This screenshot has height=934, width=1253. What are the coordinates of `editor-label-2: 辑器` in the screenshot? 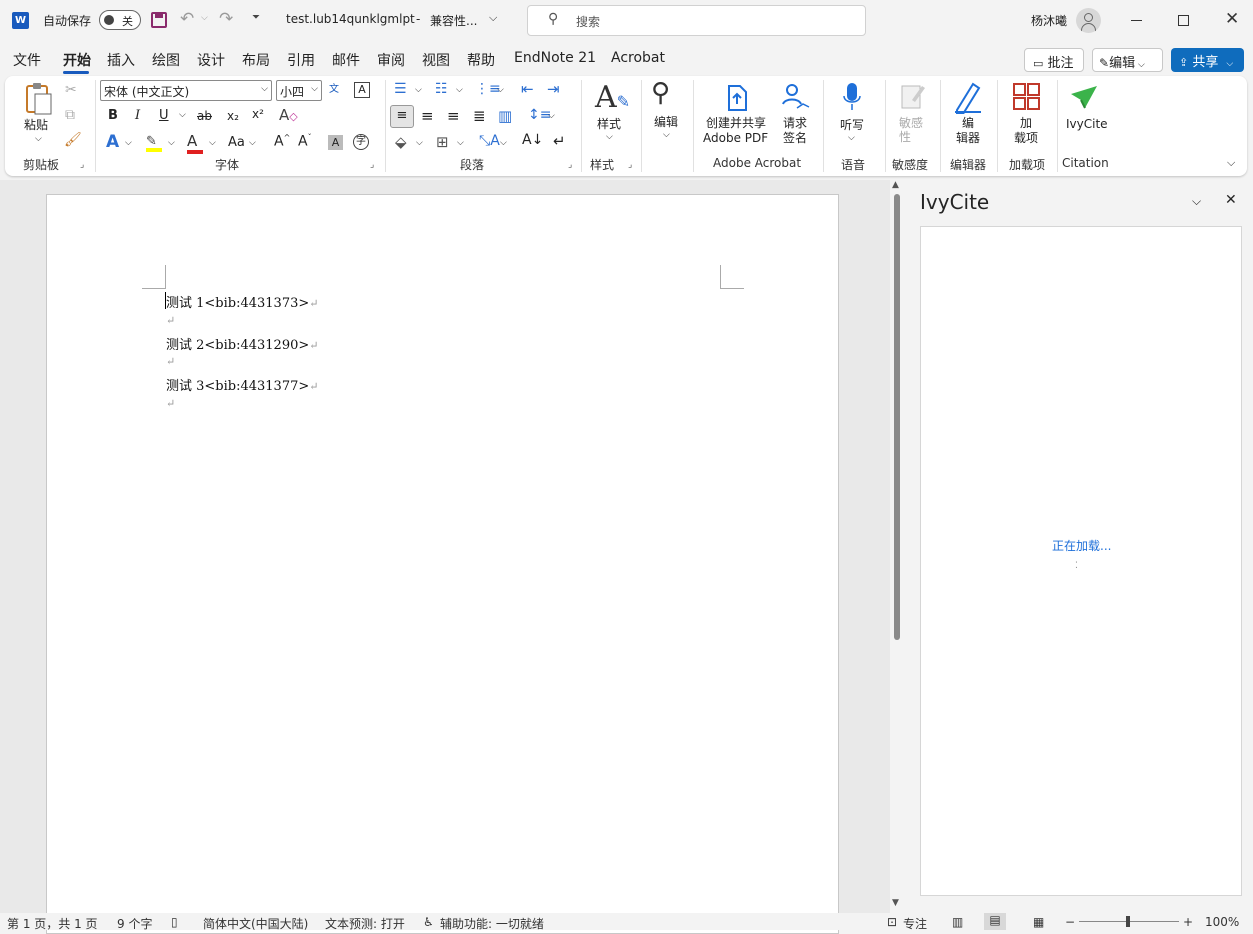 It's located at (968, 138).